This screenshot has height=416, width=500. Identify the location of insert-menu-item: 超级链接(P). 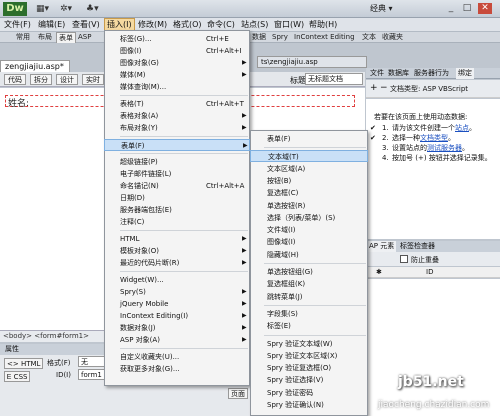
(177, 162).